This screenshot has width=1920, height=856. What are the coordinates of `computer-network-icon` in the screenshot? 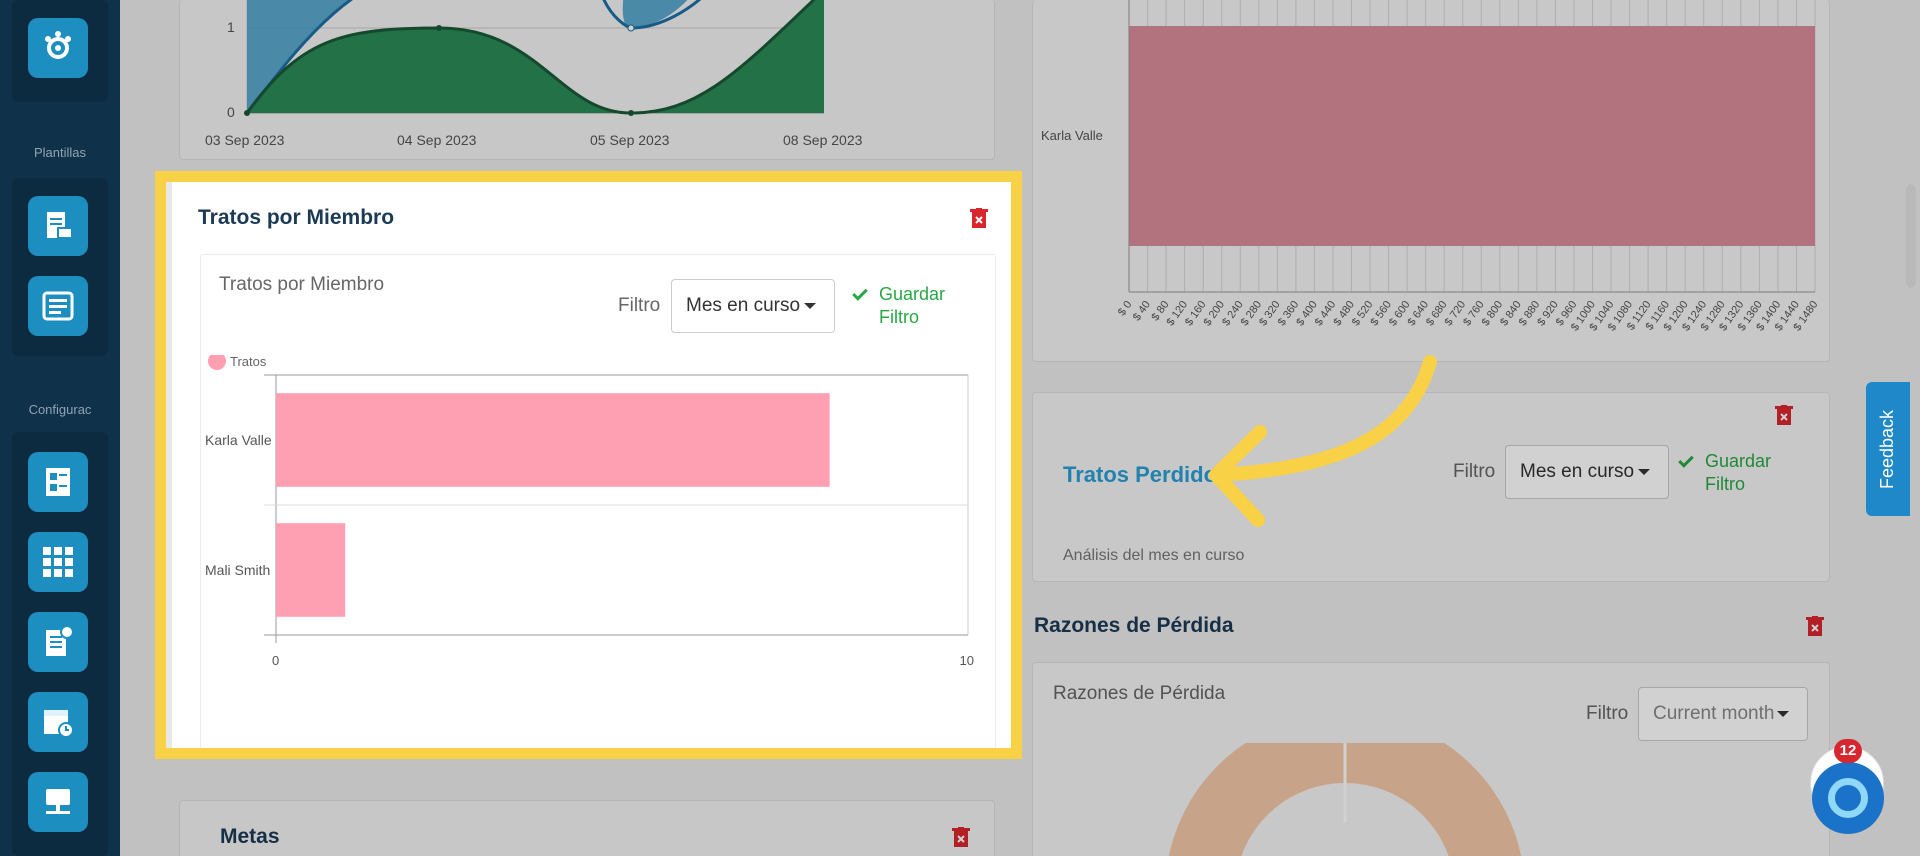 It's located at (58, 802).